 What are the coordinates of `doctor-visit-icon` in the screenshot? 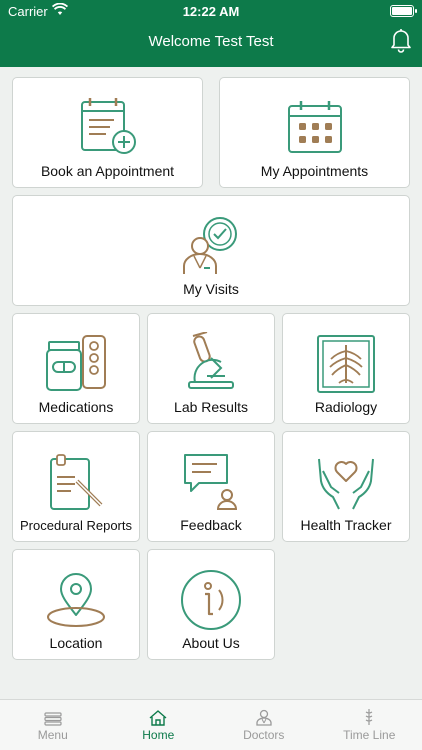 It's located at (211, 246).